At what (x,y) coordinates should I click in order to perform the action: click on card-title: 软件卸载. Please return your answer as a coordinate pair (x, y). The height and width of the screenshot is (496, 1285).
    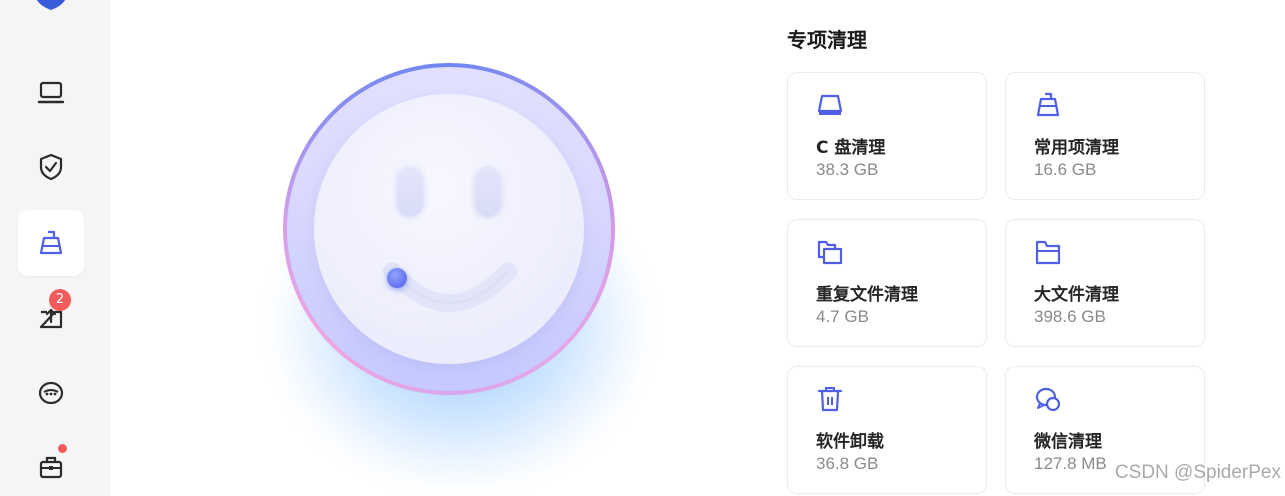
    Looking at the image, I should click on (850, 442).